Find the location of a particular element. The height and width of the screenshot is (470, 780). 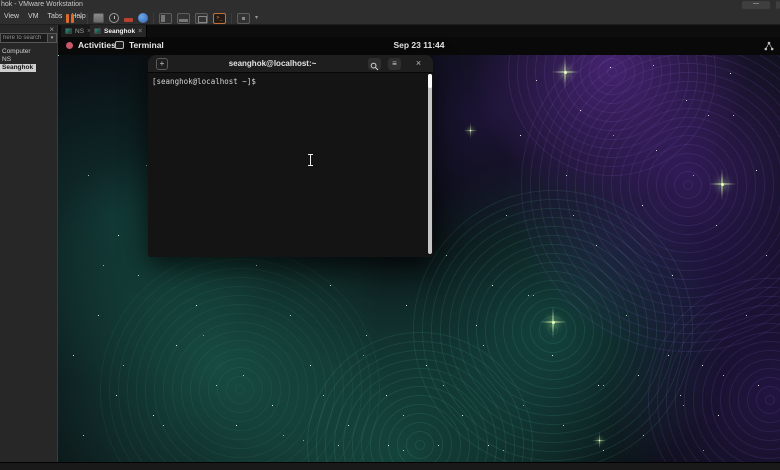

send-ctrl-alt-del-icon is located at coordinates (99, 18).